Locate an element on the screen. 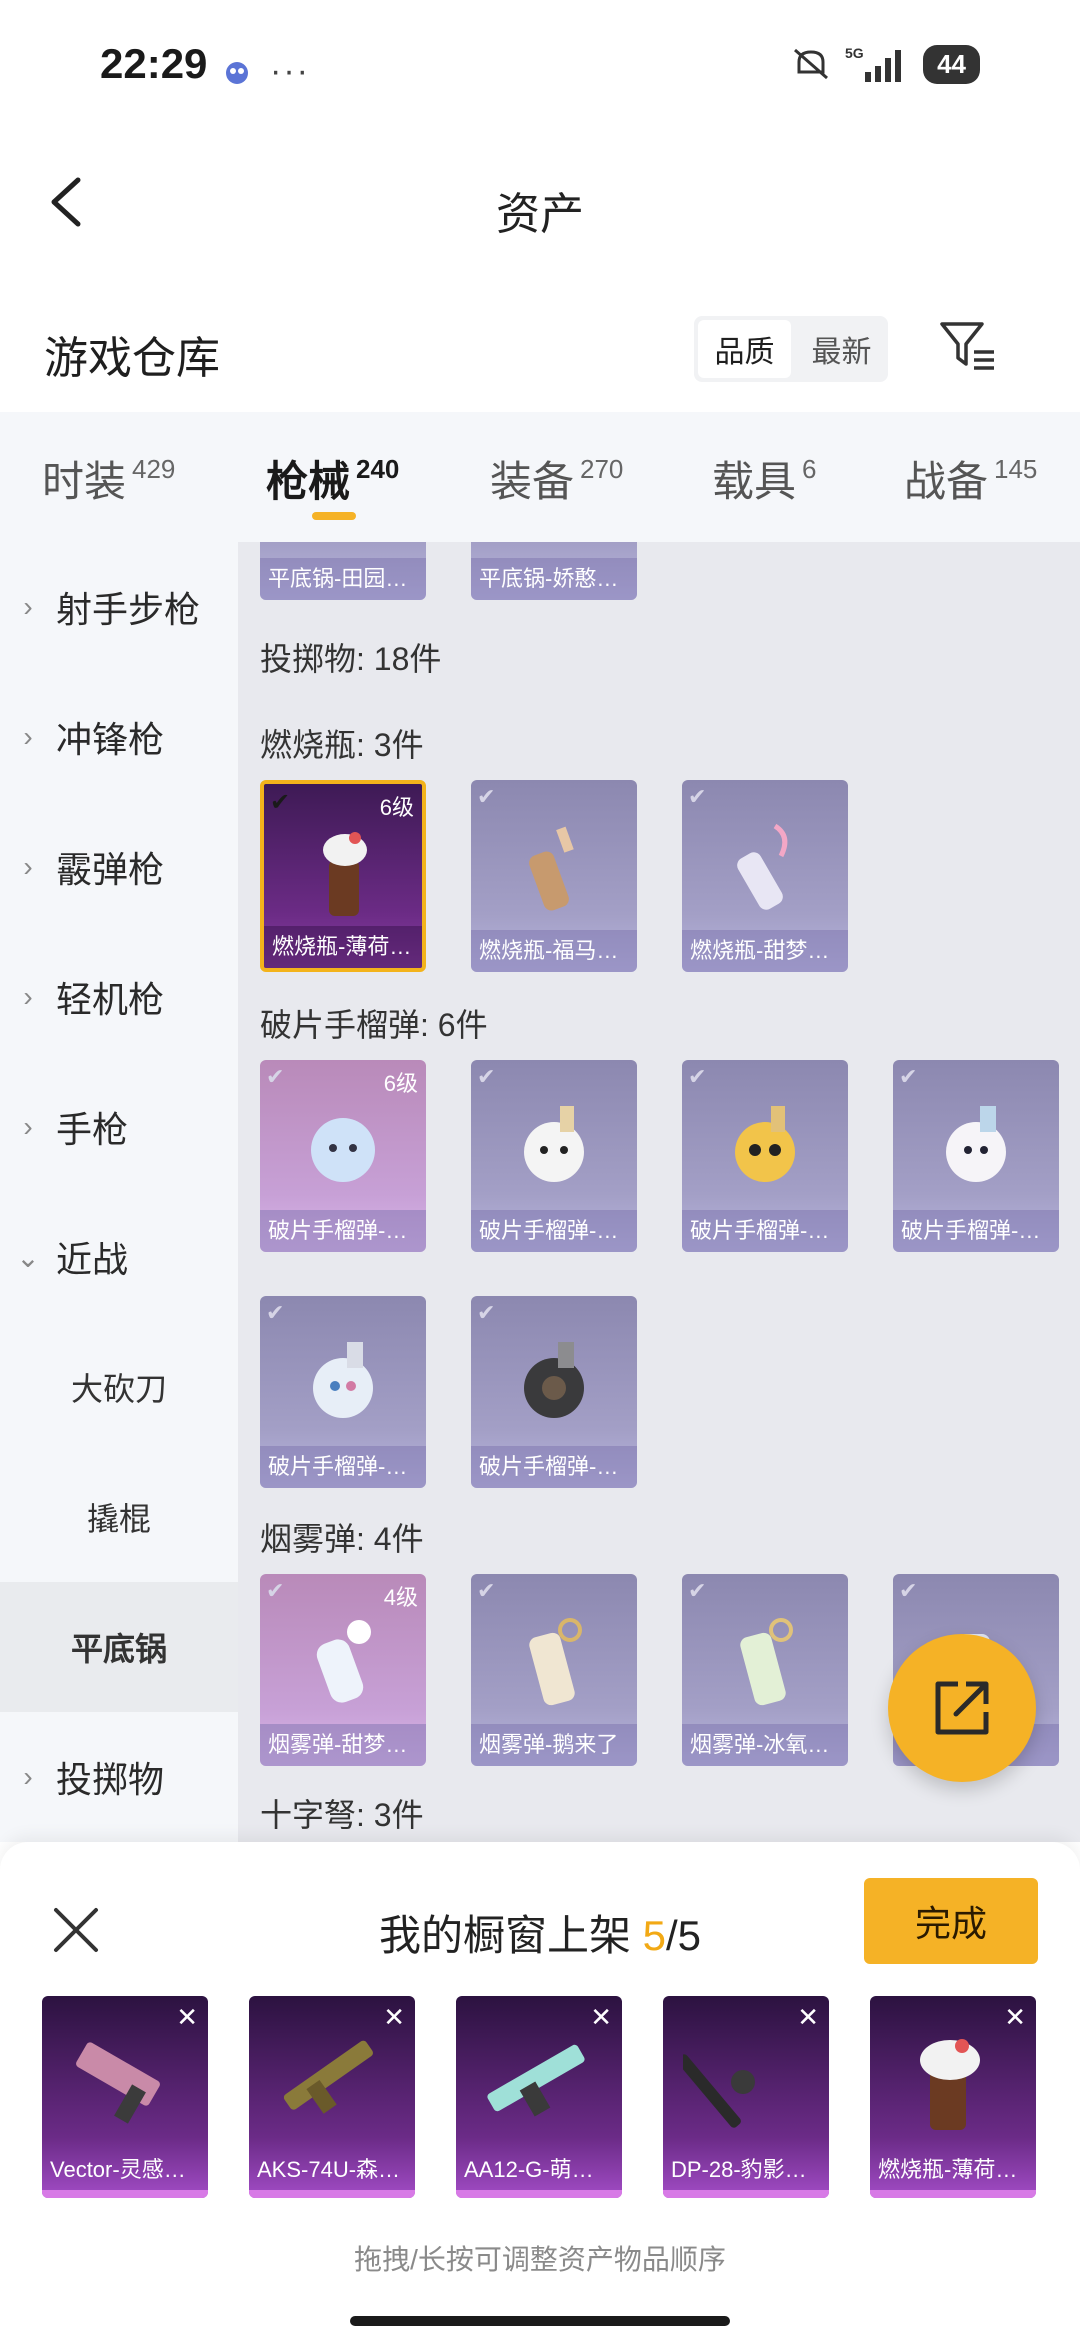  signal-icon: 5G is located at coordinates (873, 63).